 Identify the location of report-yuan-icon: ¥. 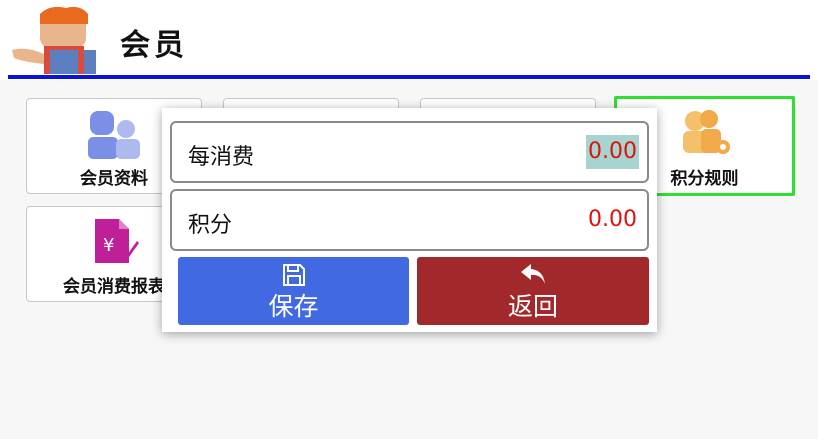
(117, 241).